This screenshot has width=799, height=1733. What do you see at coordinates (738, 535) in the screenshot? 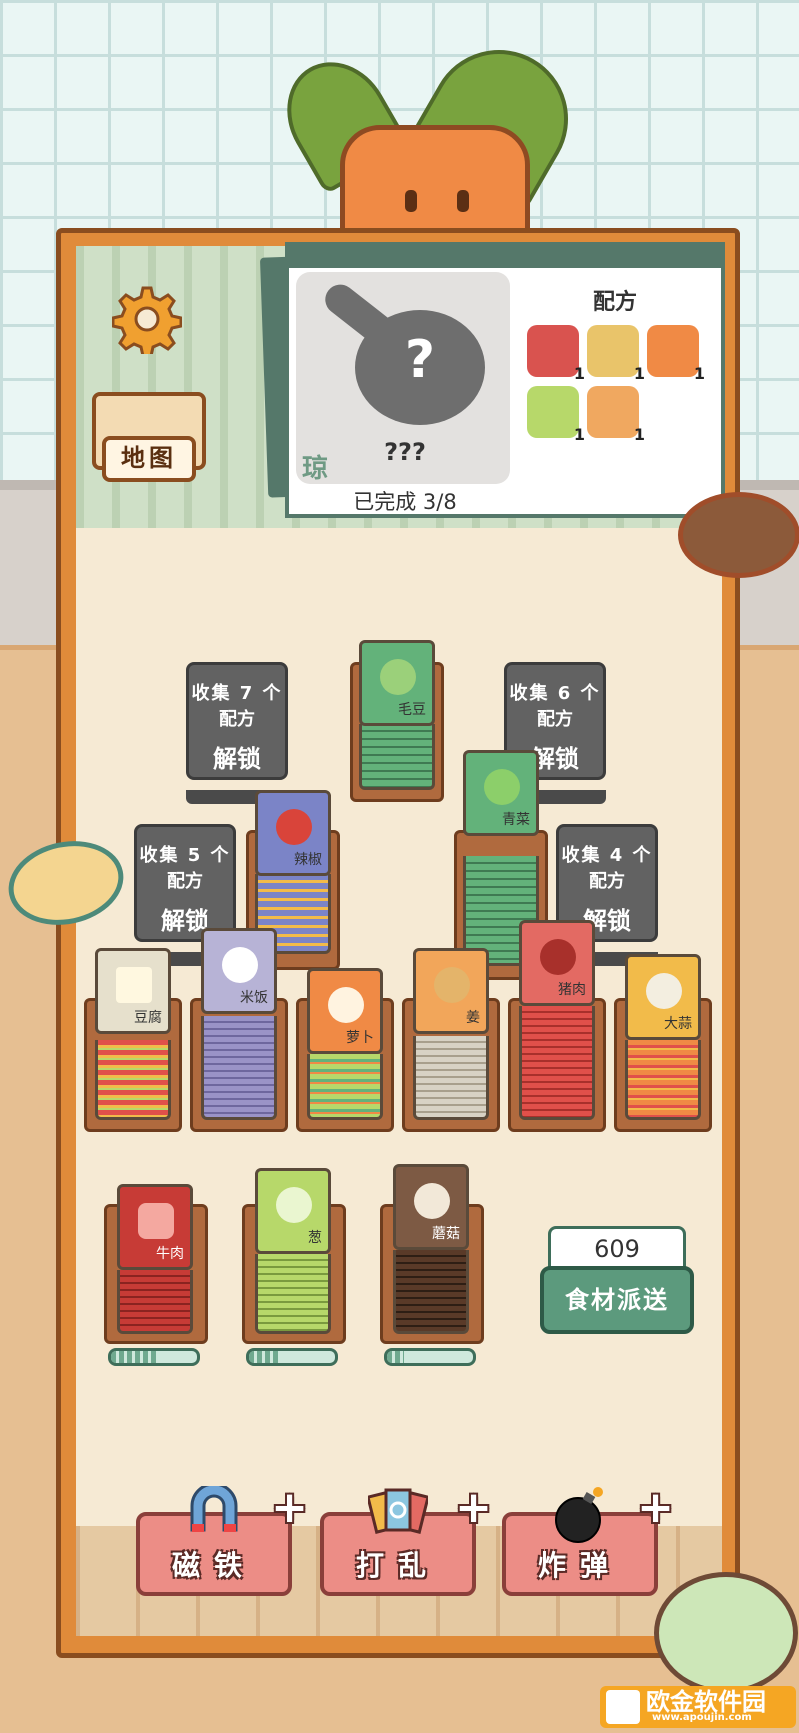
I see `stirfry-plate` at bounding box center [738, 535].